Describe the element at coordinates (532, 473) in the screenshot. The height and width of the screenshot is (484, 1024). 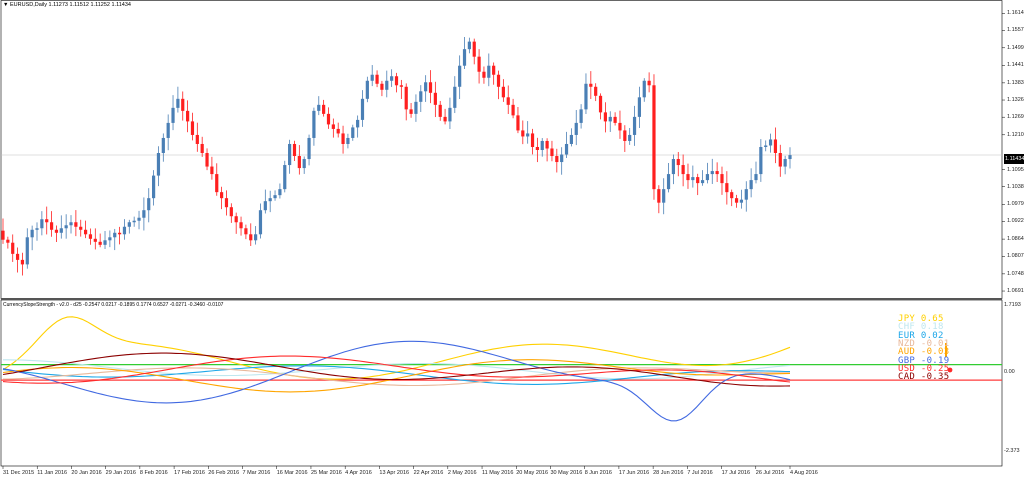
I see `date-tick-label: 20 May 2016` at that location.